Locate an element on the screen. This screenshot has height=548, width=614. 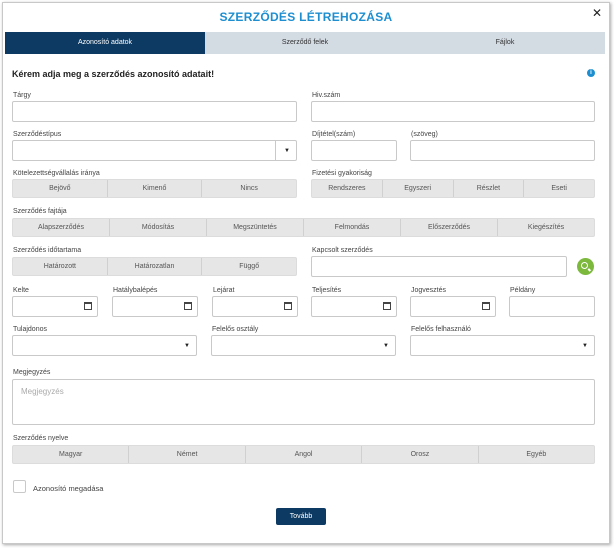
fizetesi-label: Fizetési gyakoriság is located at coordinates (342, 173).